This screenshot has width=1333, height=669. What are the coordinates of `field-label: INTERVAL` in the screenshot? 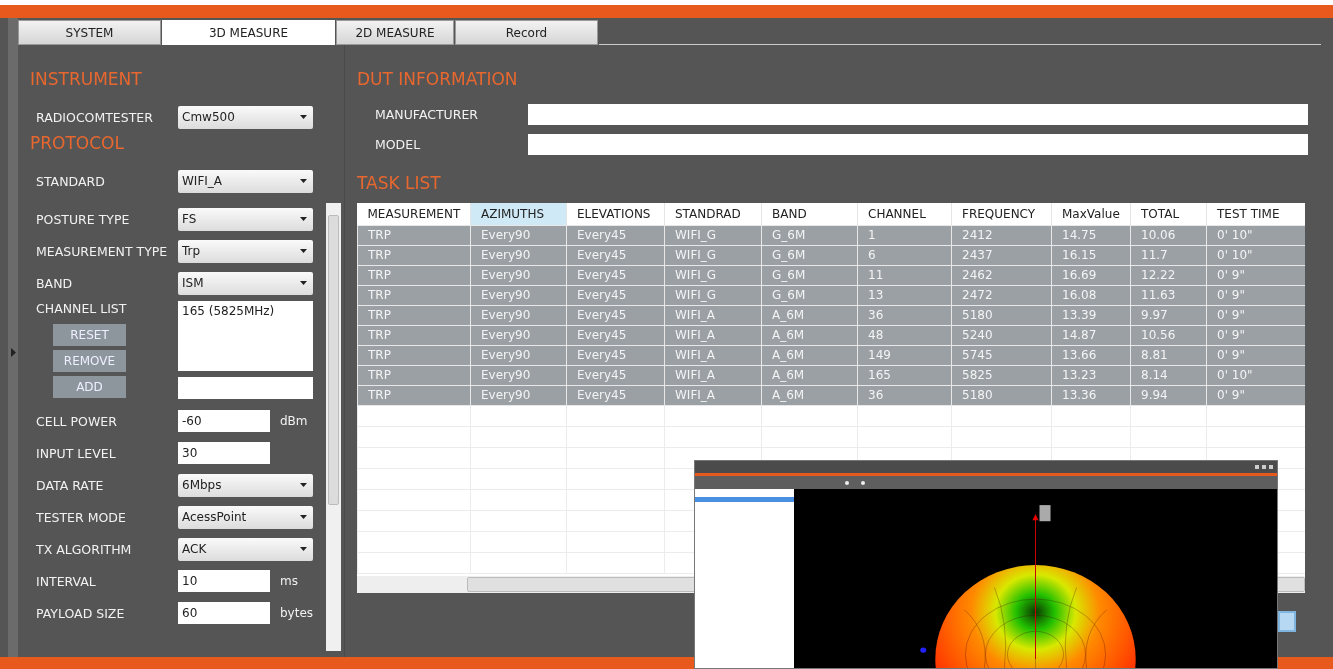 It's located at (66, 581).